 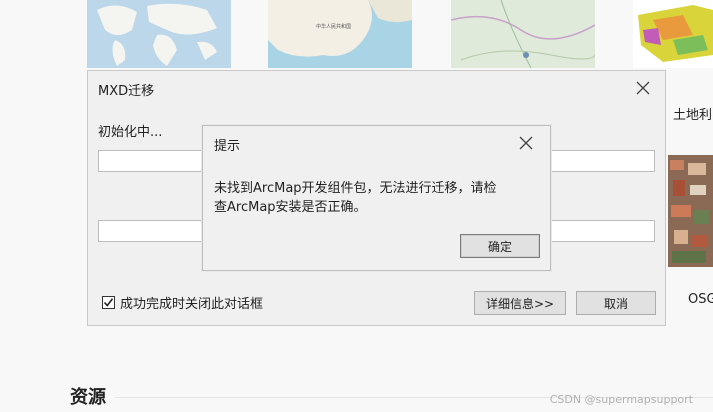 I want to click on tip-message-line-2: 查ArcMap安装是否正确。, so click(x=290, y=207).